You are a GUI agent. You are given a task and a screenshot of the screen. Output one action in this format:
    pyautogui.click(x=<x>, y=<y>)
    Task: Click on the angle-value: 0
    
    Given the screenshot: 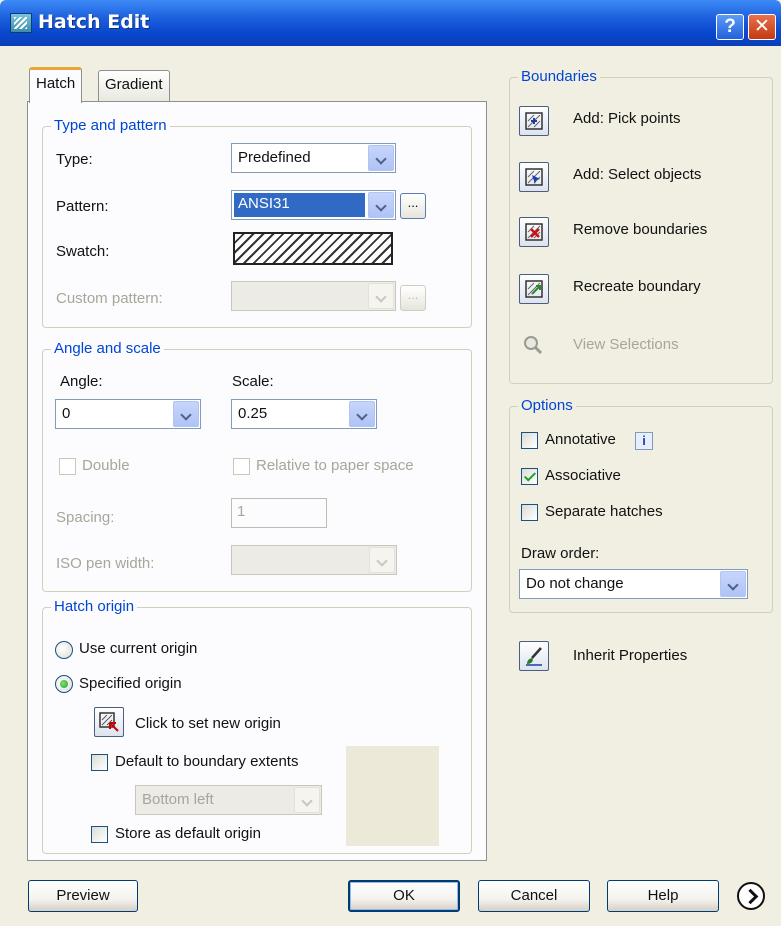 What is the action you would take?
    pyautogui.click(x=66, y=413)
    